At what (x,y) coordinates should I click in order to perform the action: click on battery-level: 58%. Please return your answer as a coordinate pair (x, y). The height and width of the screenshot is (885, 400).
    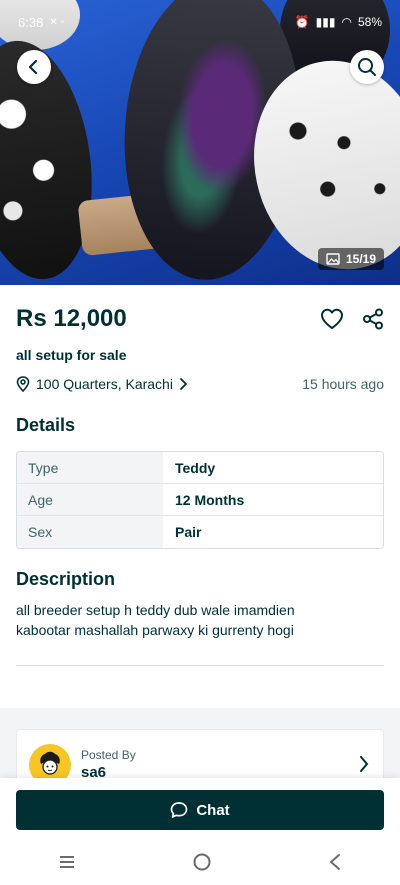
    Looking at the image, I should click on (369, 22).